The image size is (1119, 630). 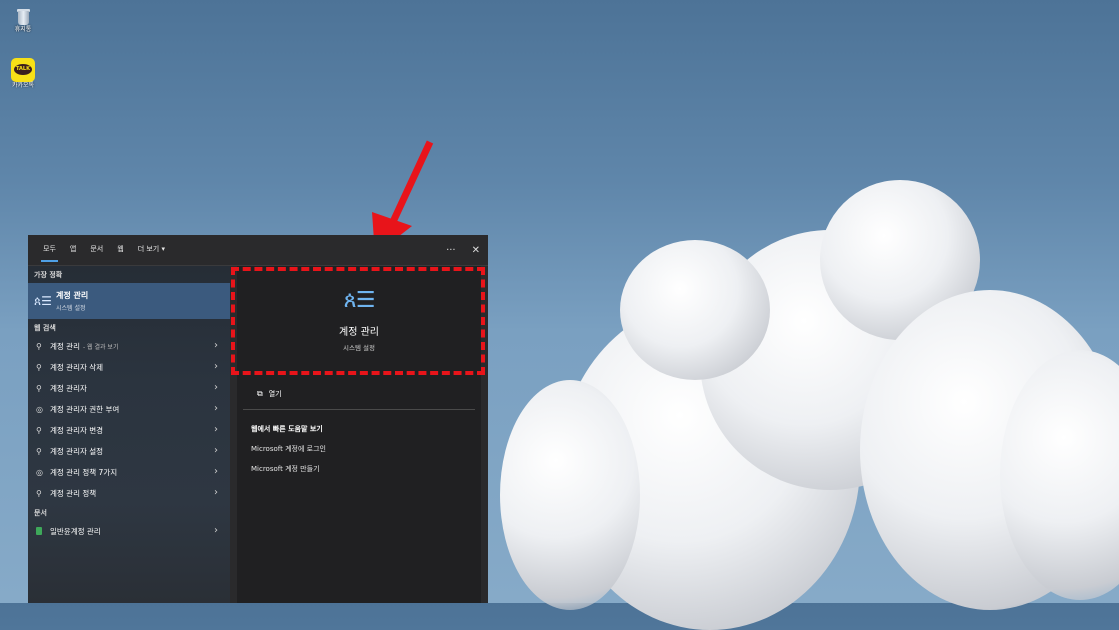 What do you see at coordinates (476, 250) in the screenshot?
I see `close-icon: ✕` at bounding box center [476, 250].